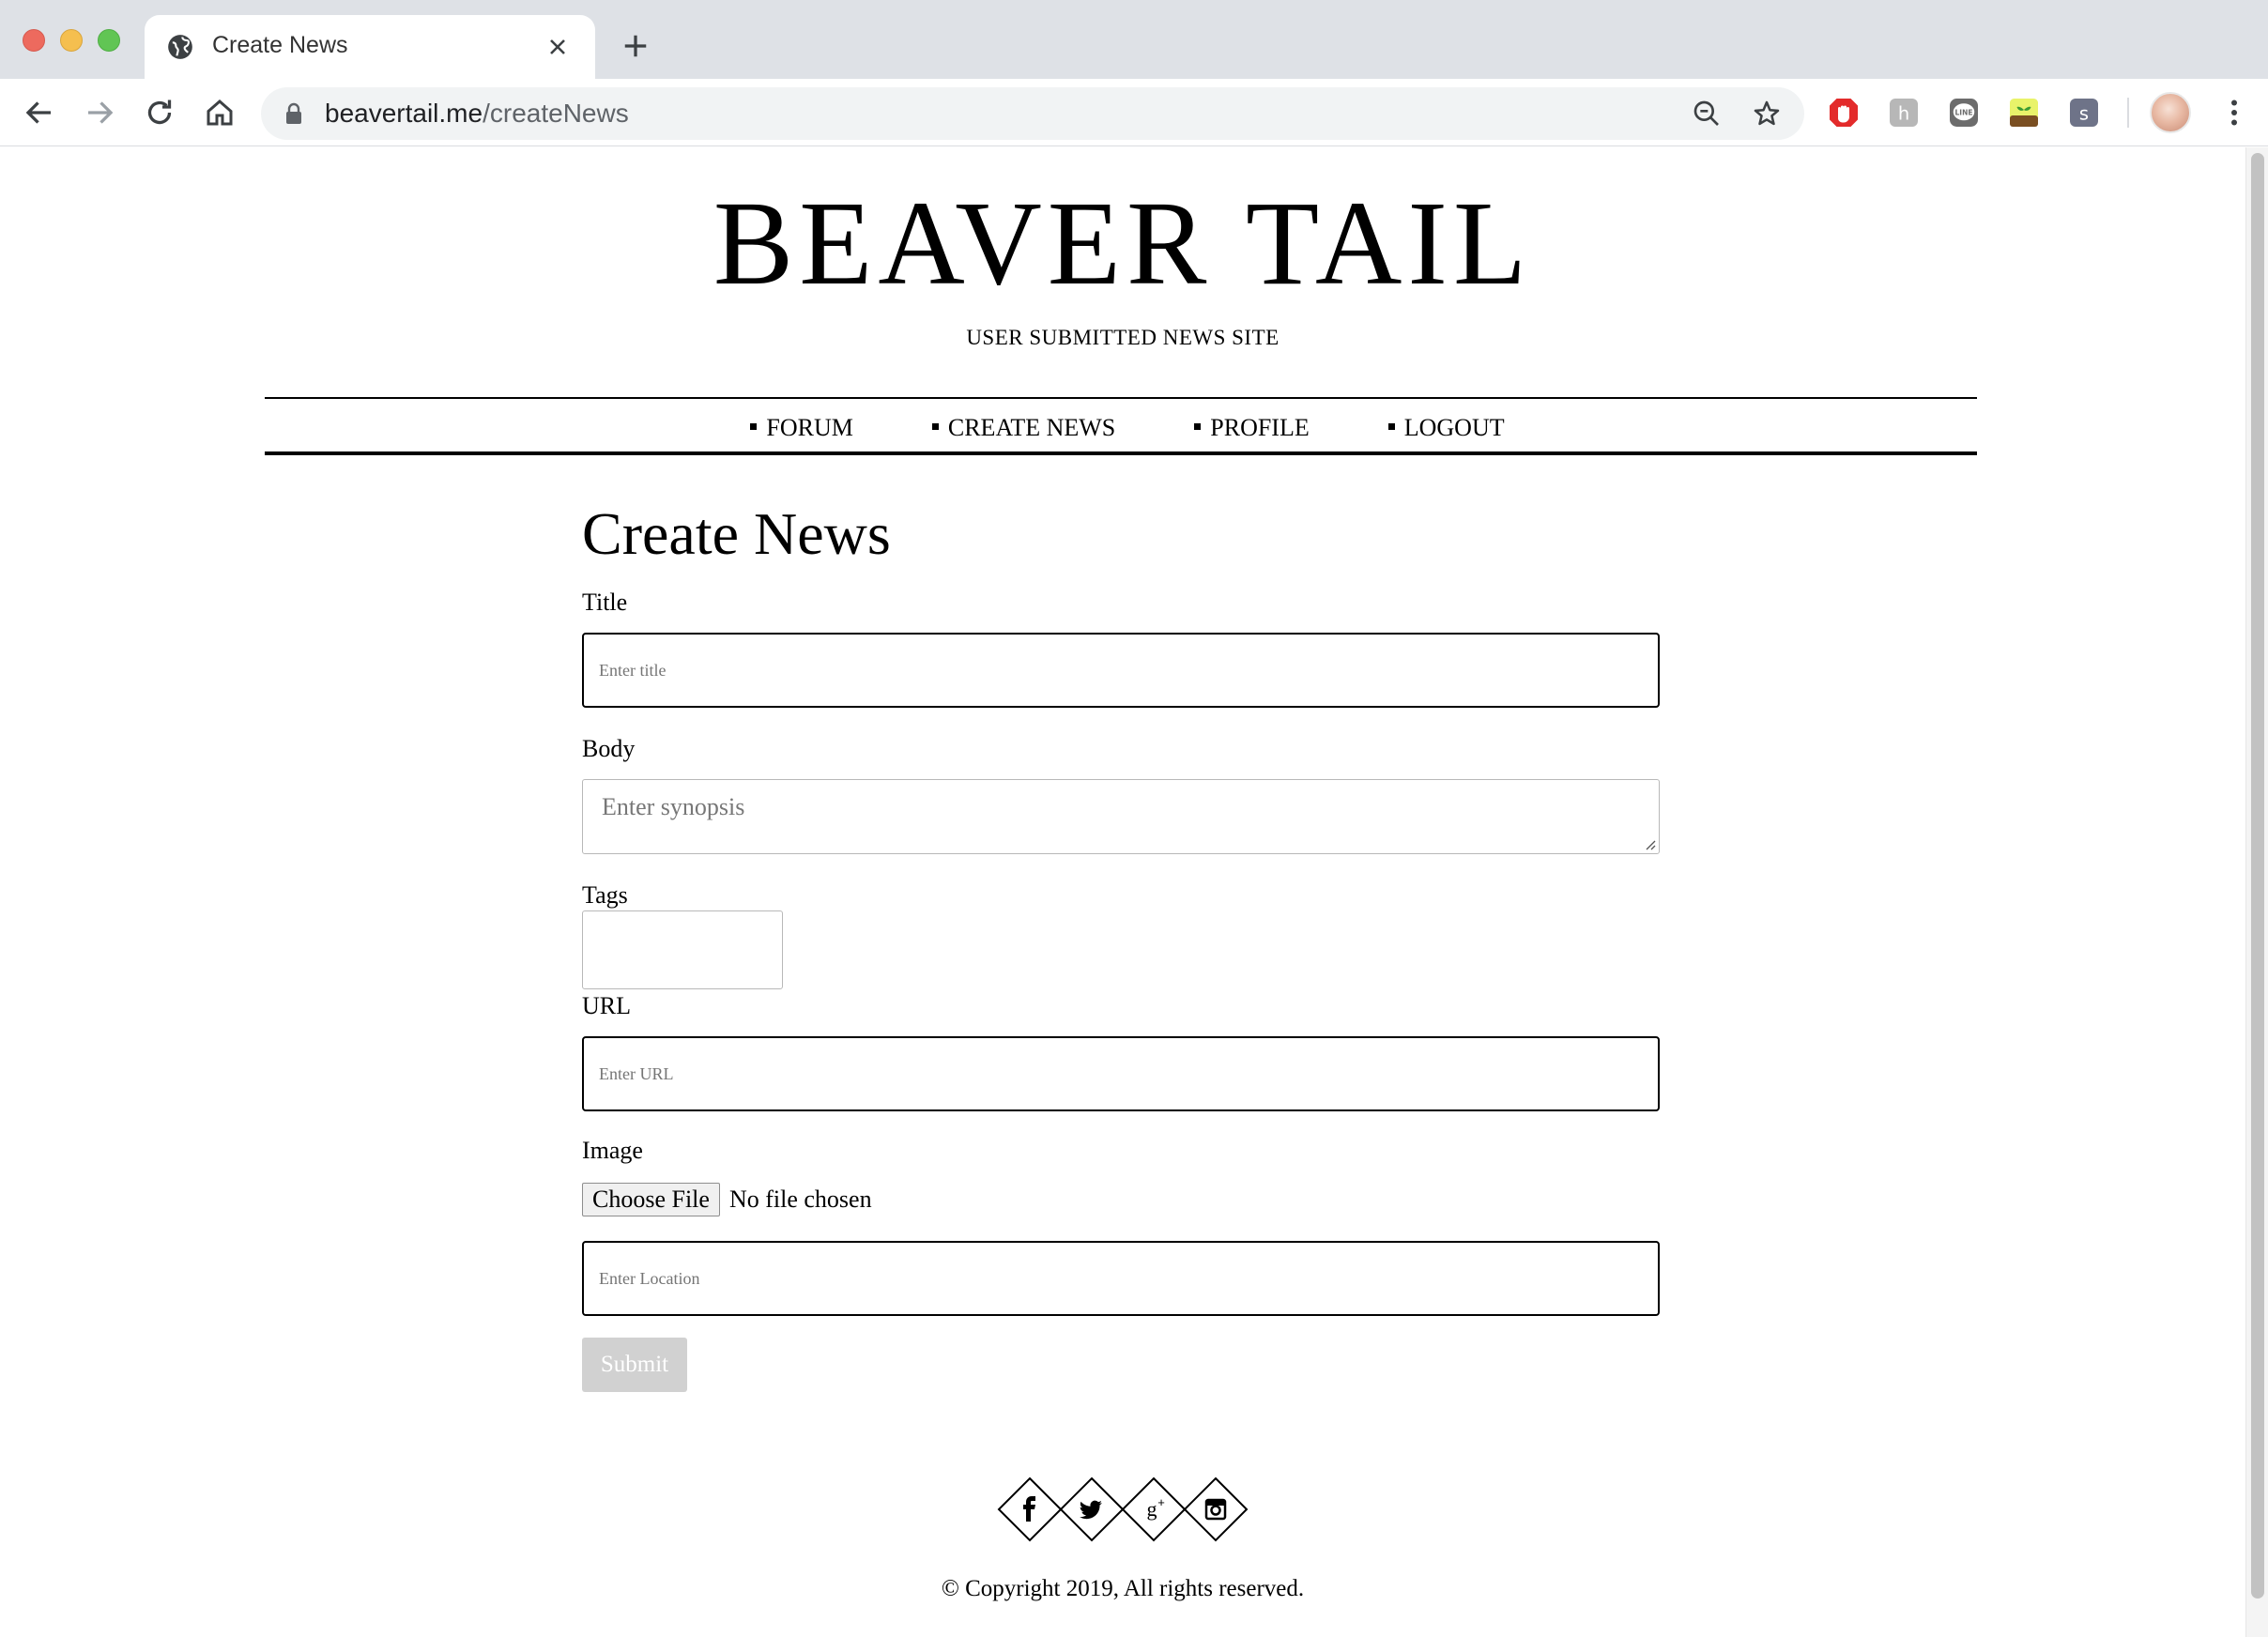  What do you see at coordinates (1032, 113) in the screenshot?
I see `address-bar: beavertail.me/createNews` at bounding box center [1032, 113].